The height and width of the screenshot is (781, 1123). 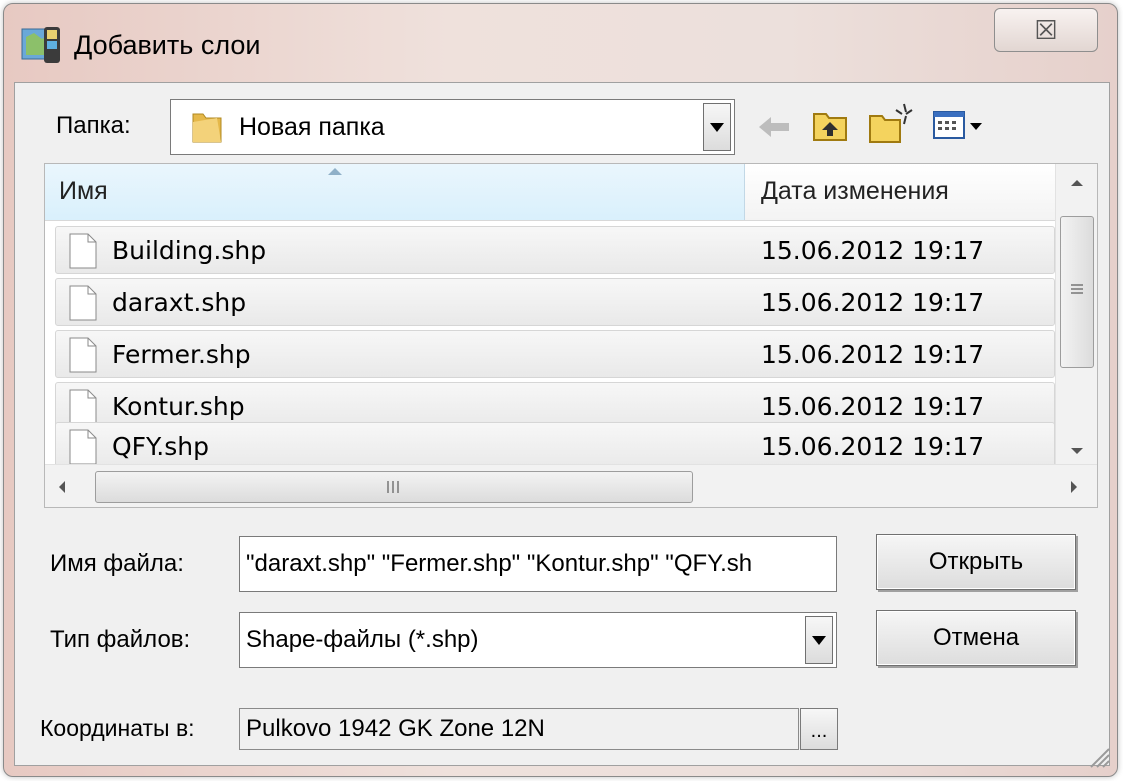 I want to click on window-title: Добавить слои, so click(x=167, y=44).